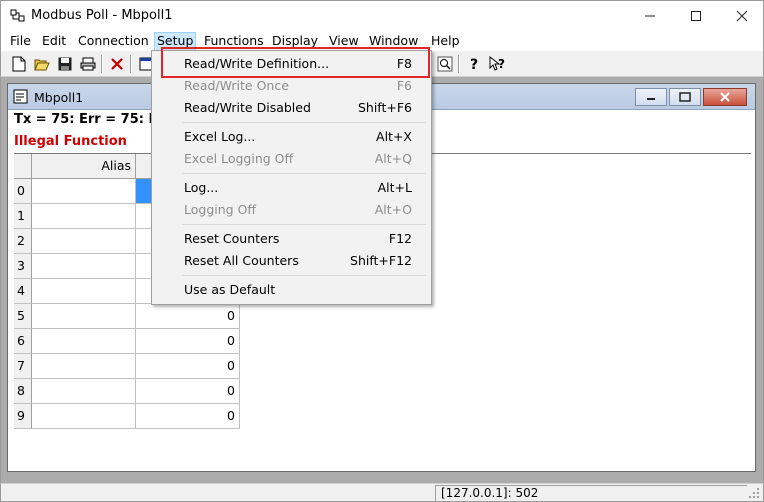 Image resolution: width=764 pixels, height=502 pixels. What do you see at coordinates (23, 366) in the screenshot?
I see `row-header: 7` at bounding box center [23, 366].